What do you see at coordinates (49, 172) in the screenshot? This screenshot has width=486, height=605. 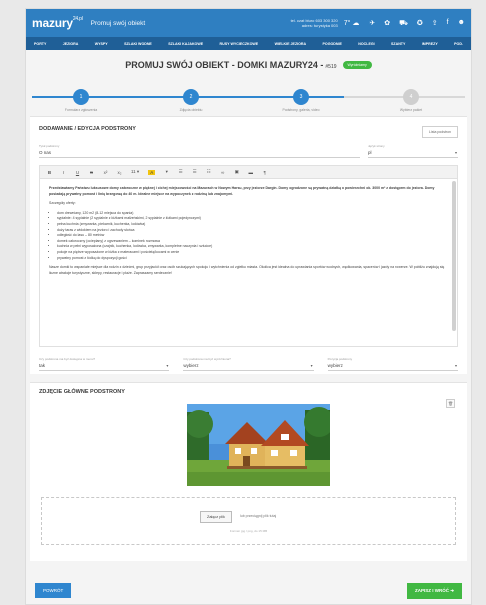 I see `bold-button: B` at bounding box center [49, 172].